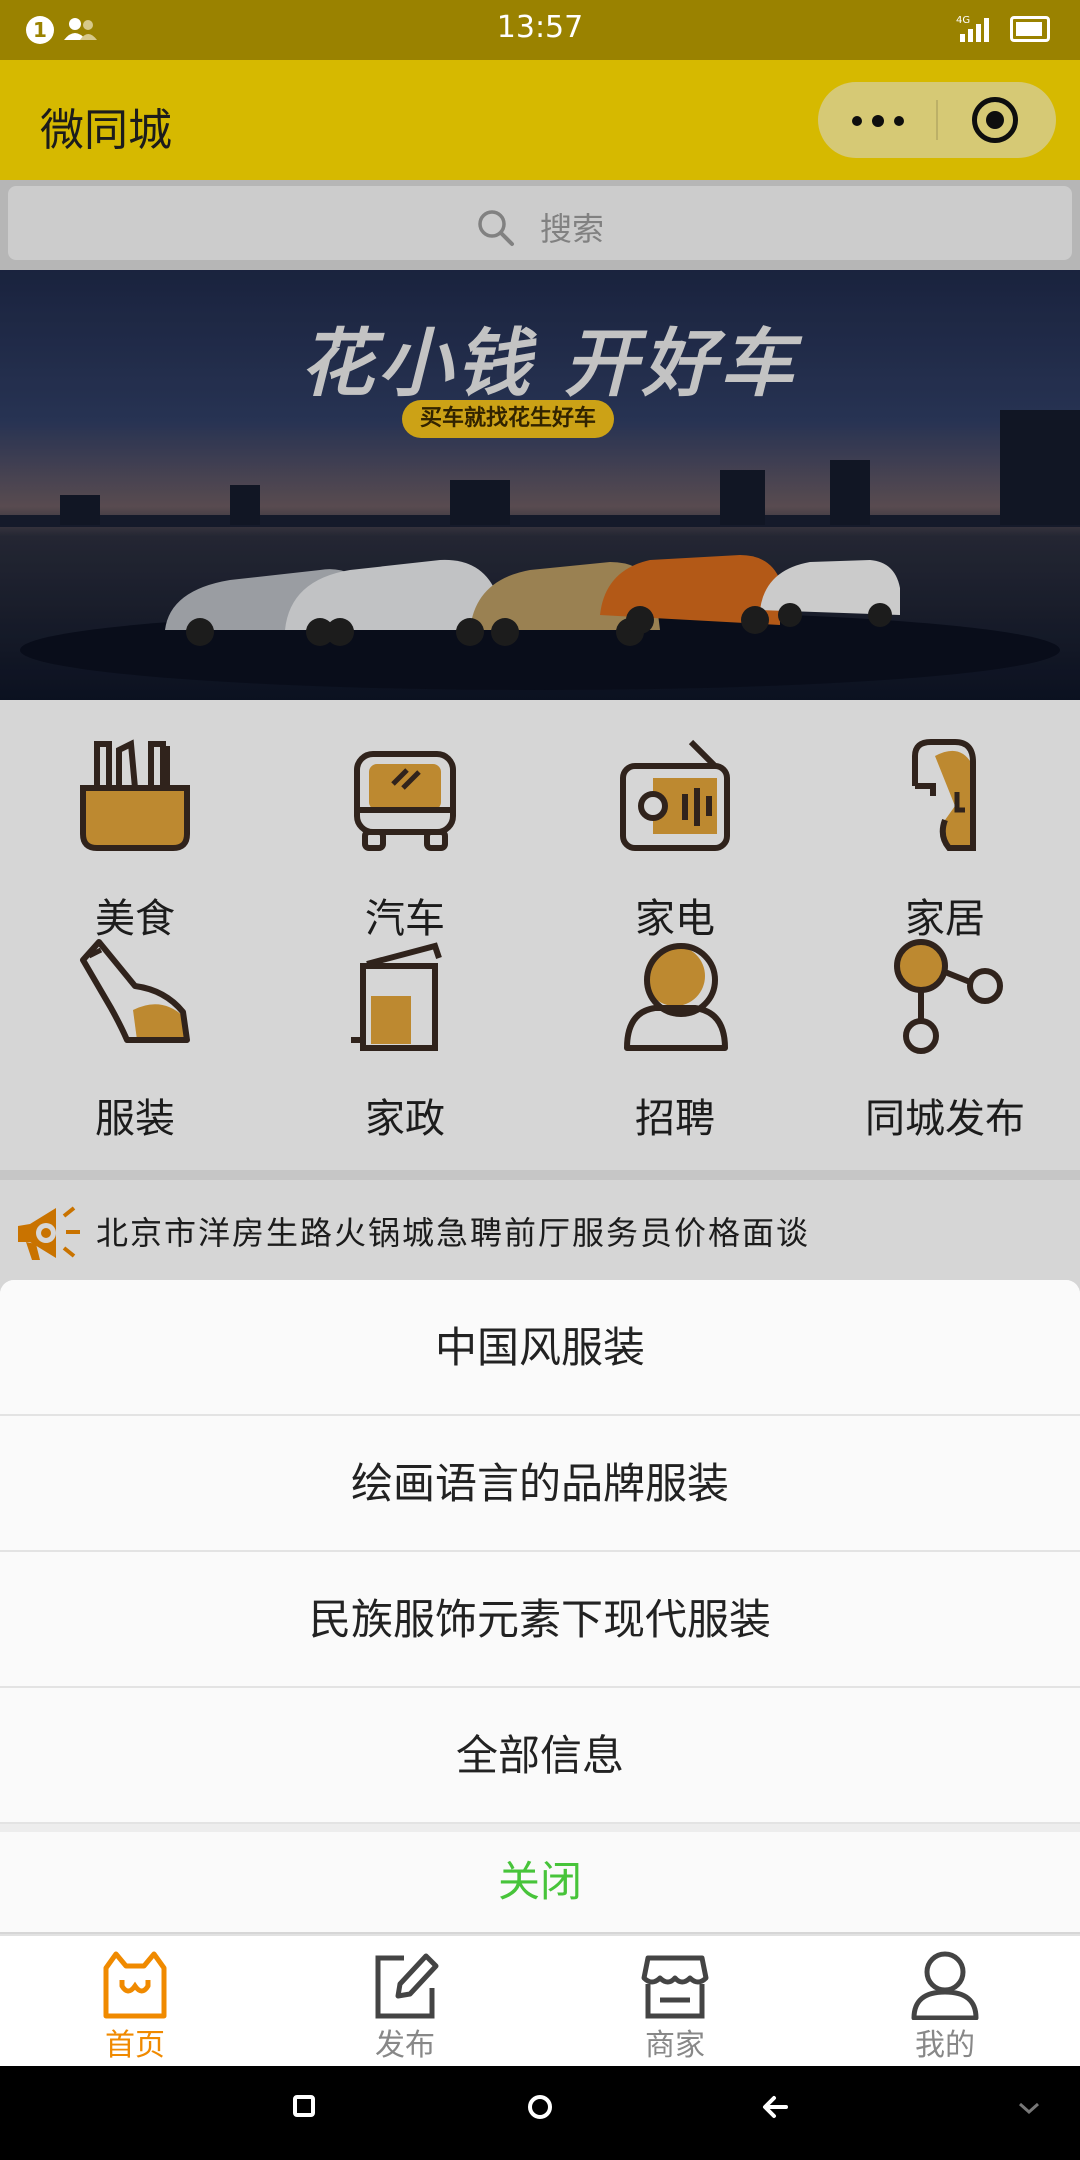 The image size is (1080, 2160). I want to click on system-navigation-bar, so click(540, 2113).